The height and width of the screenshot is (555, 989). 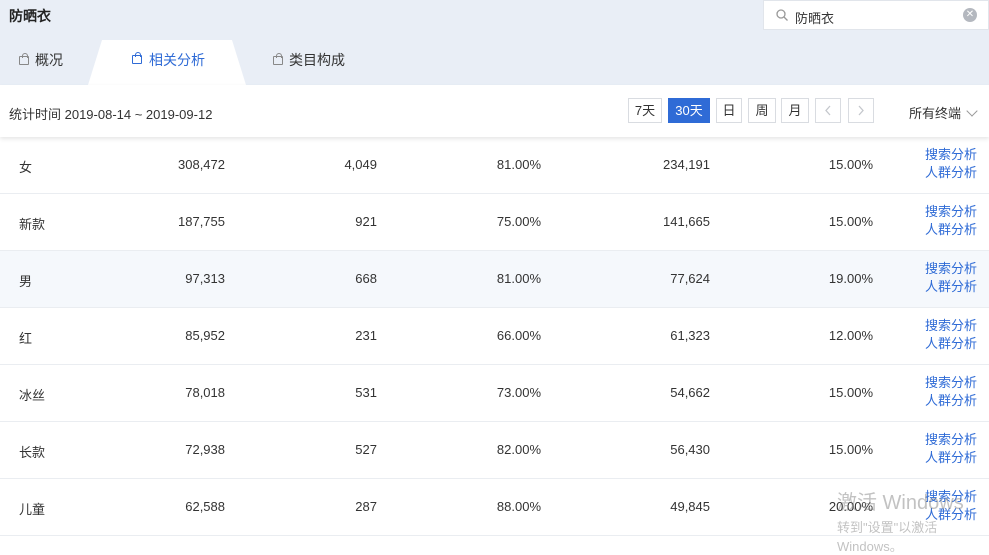 I want to click on value-cell: 234,191, so click(x=686, y=164).